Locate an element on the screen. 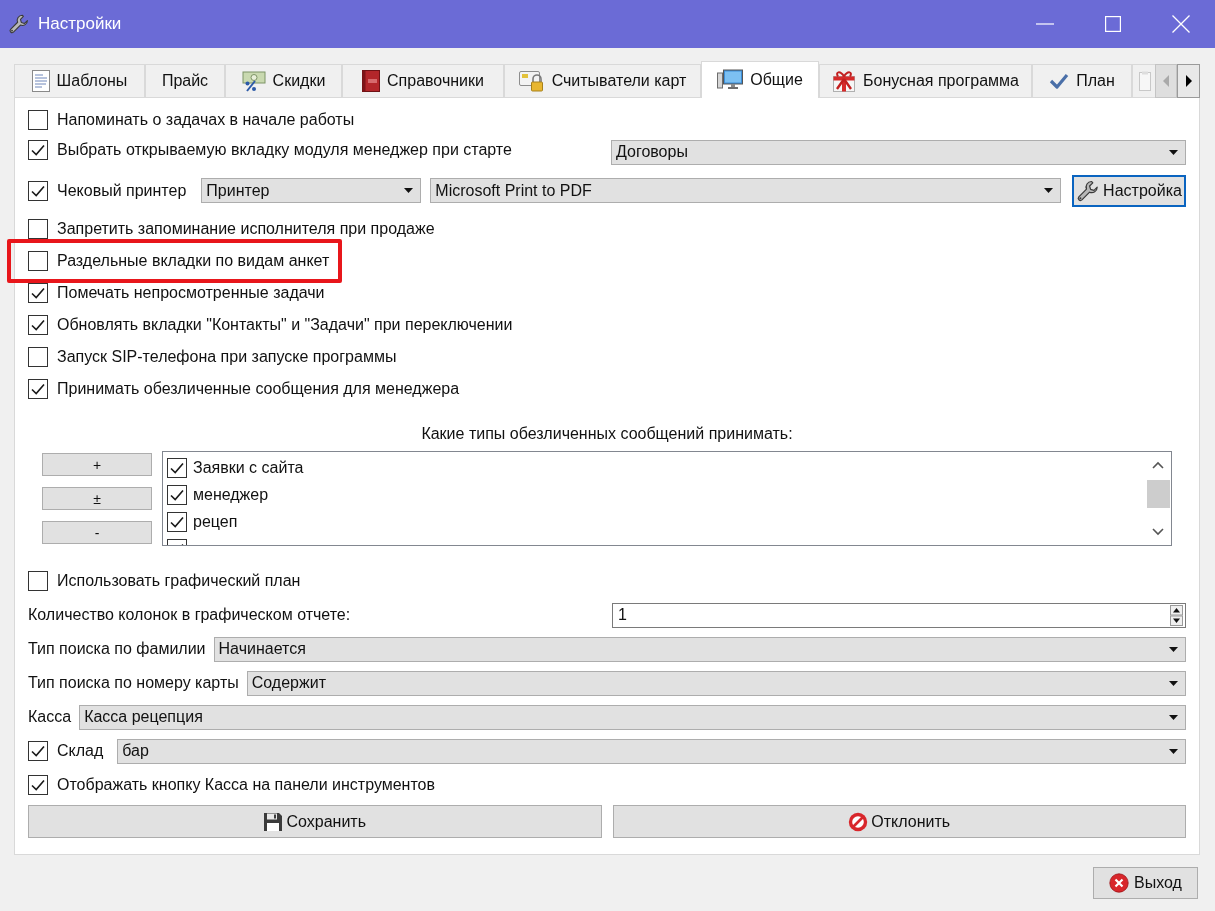  close-icon is located at coordinates (1181, 24).